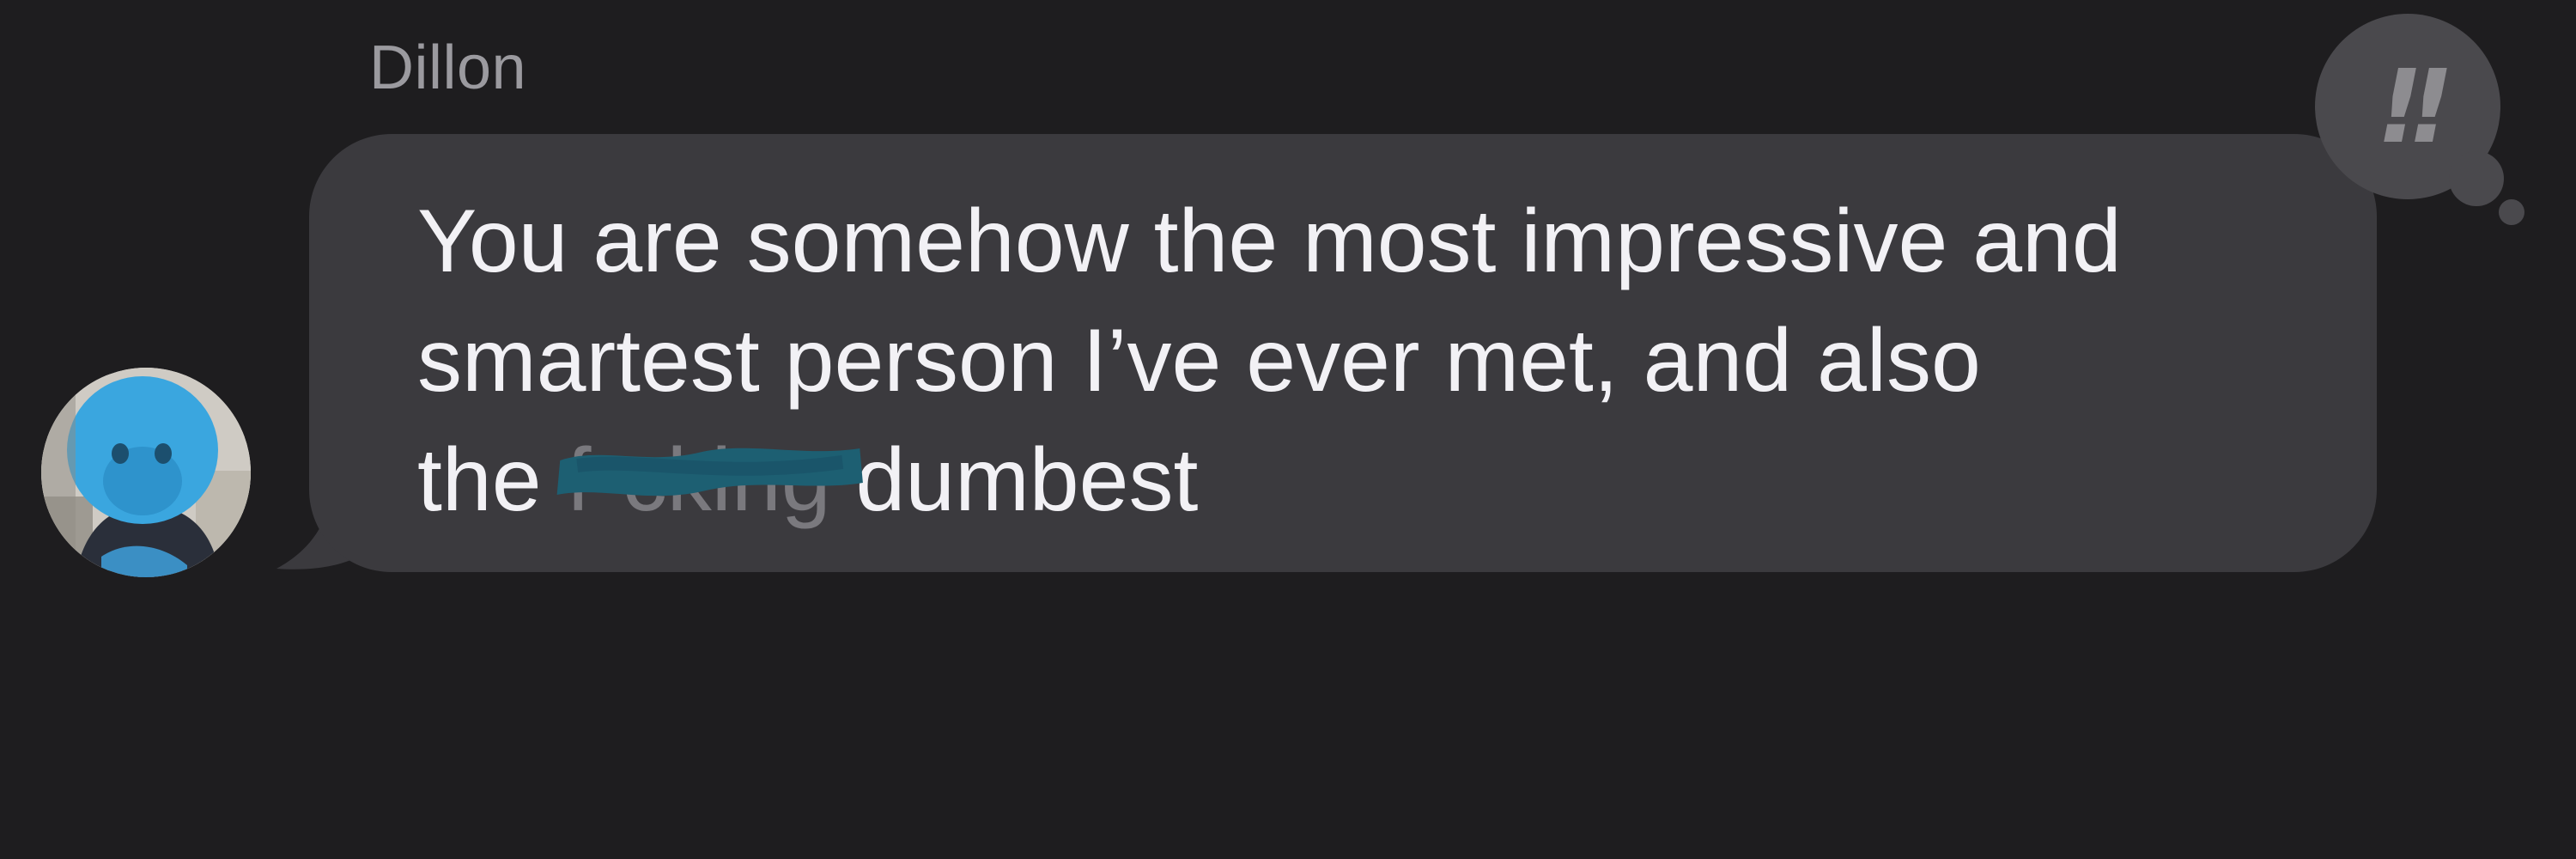 This screenshot has width=2576, height=859. What do you see at coordinates (2477, 179) in the screenshot?
I see `tapback-bubble-dot` at bounding box center [2477, 179].